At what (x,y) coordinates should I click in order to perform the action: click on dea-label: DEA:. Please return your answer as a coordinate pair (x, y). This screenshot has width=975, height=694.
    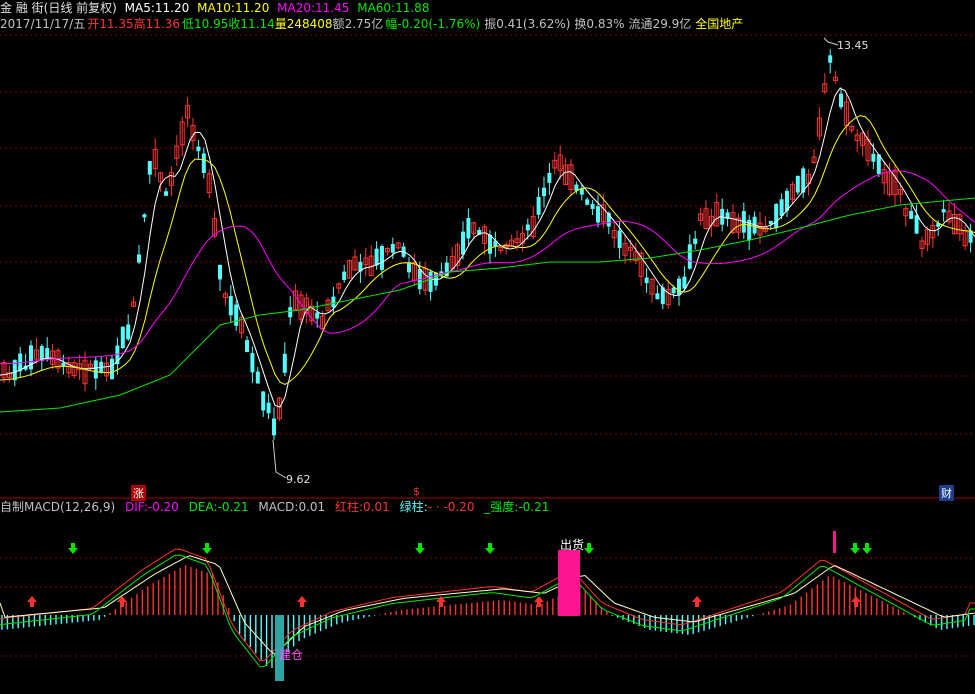
    Looking at the image, I should click on (203, 507).